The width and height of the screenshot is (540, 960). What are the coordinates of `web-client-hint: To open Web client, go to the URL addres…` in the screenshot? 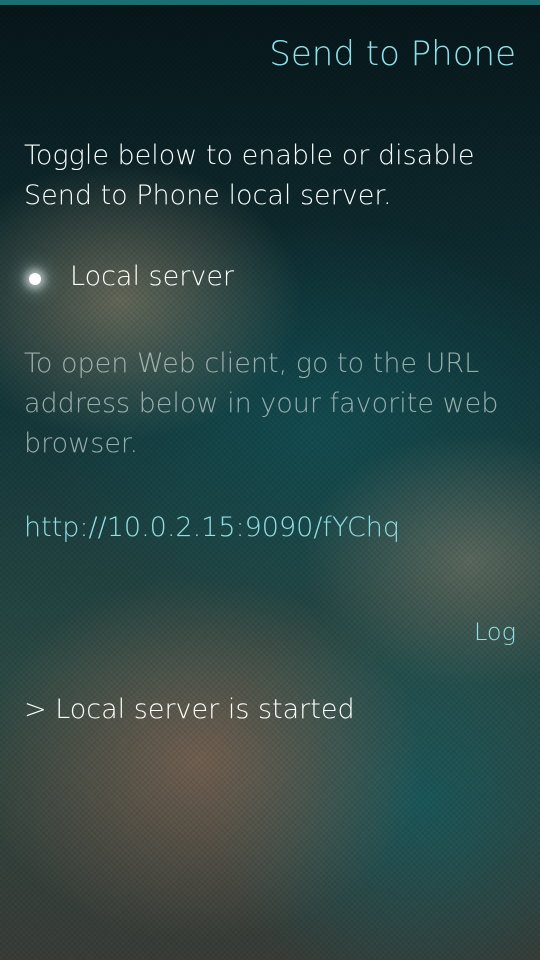 It's located at (261, 403).